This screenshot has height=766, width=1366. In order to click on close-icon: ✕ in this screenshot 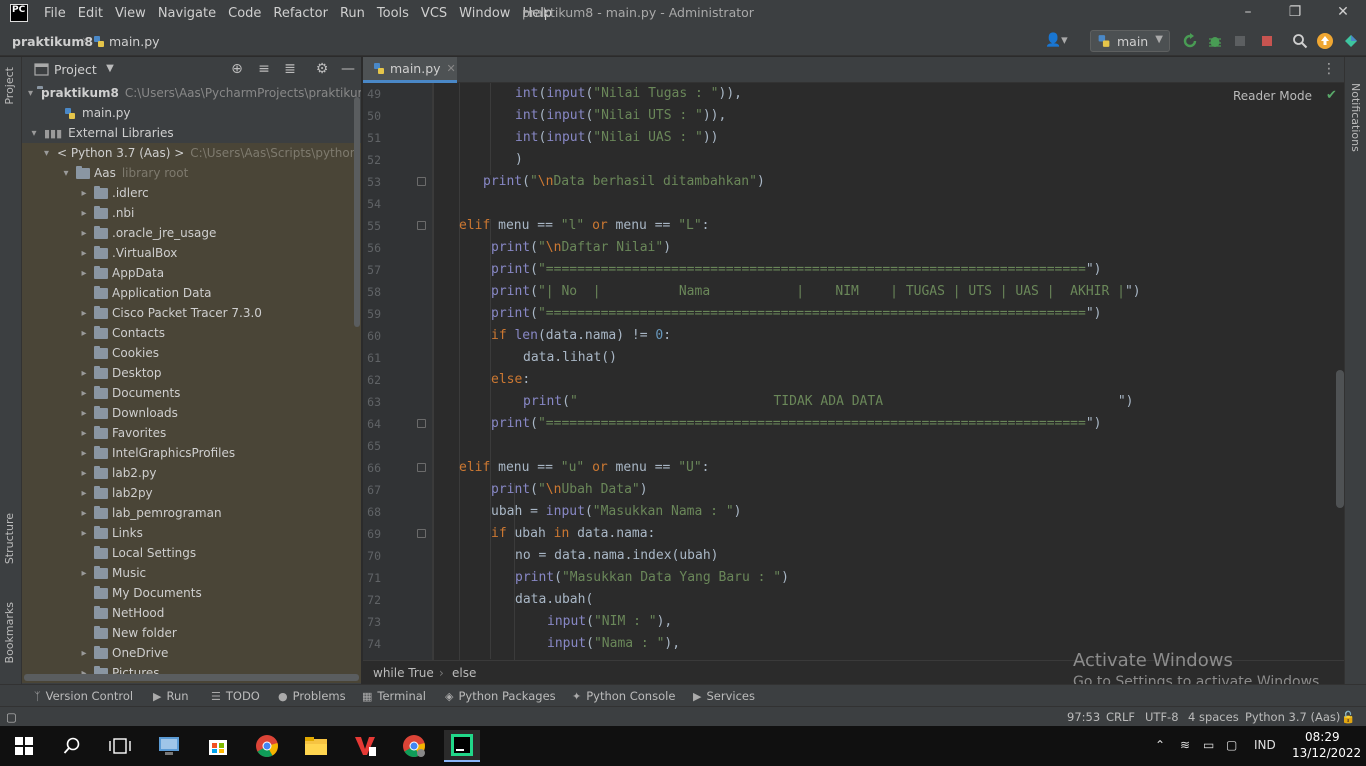, I will do `click(1343, 13)`.